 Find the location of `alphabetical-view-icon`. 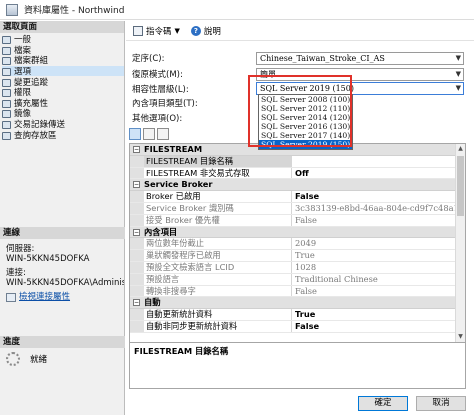

alphabetical-view-icon is located at coordinates (149, 134).